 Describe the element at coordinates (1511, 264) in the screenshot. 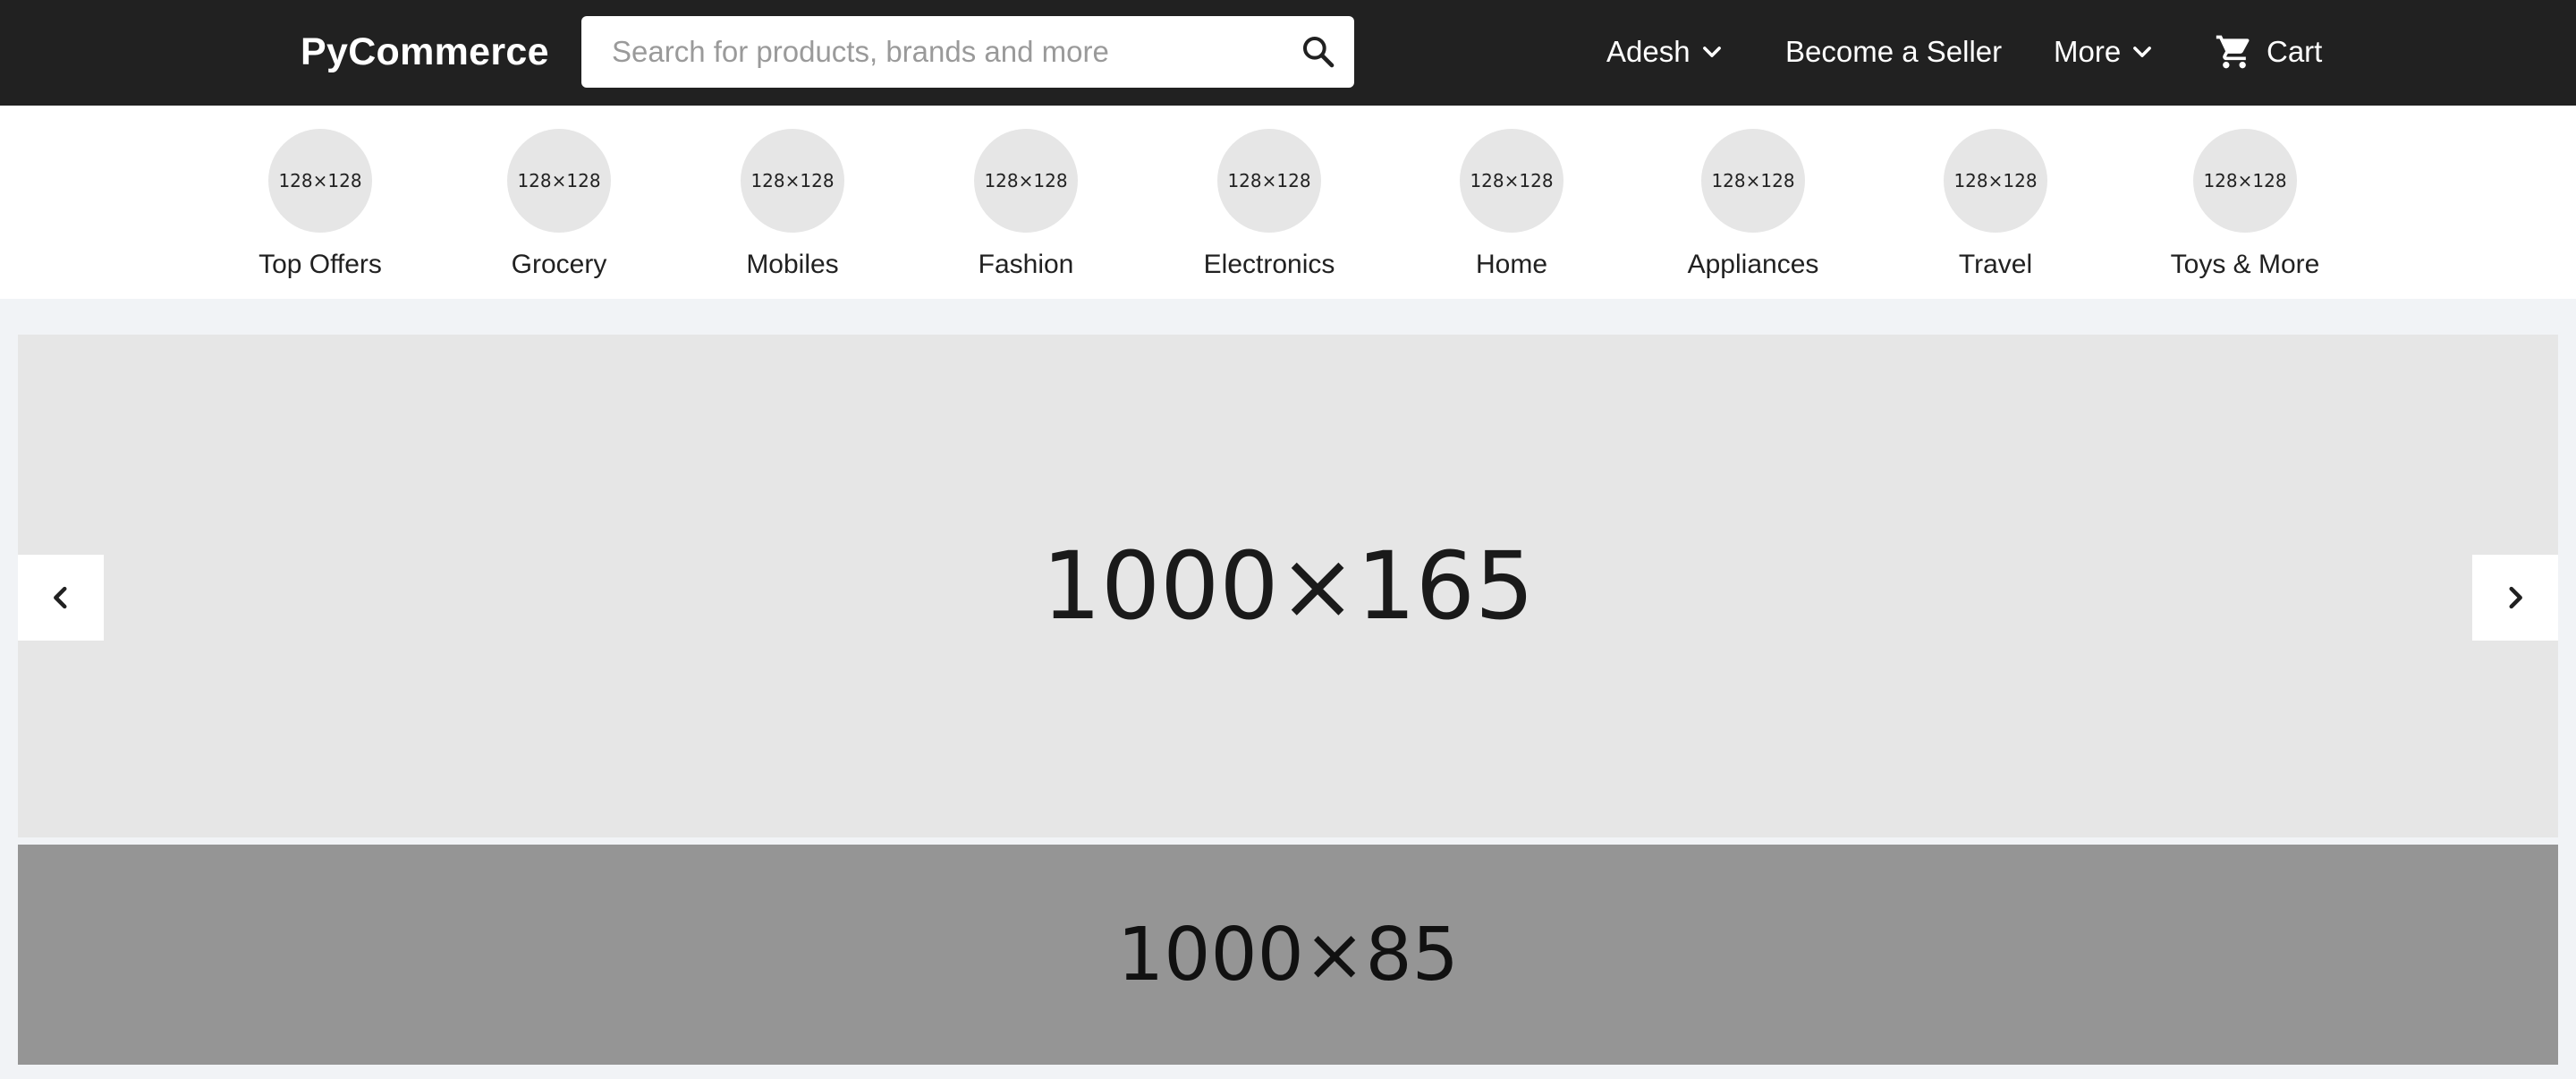

I see `category-label: Home` at that location.